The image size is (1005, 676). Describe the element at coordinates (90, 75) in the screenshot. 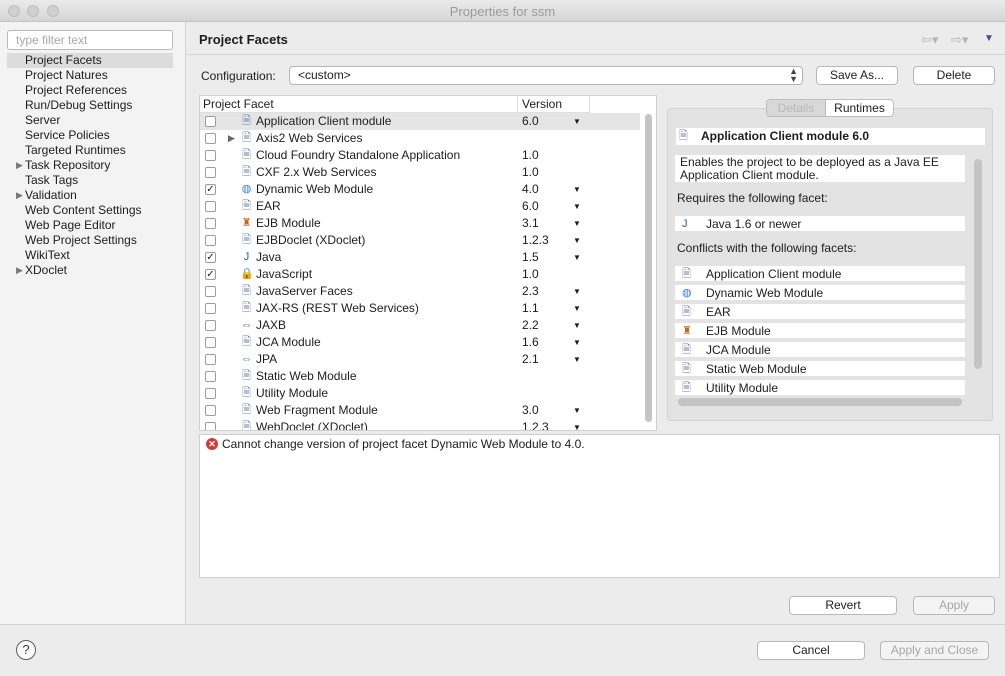

I see `sidebar-item-project-natures: Project Natures` at that location.